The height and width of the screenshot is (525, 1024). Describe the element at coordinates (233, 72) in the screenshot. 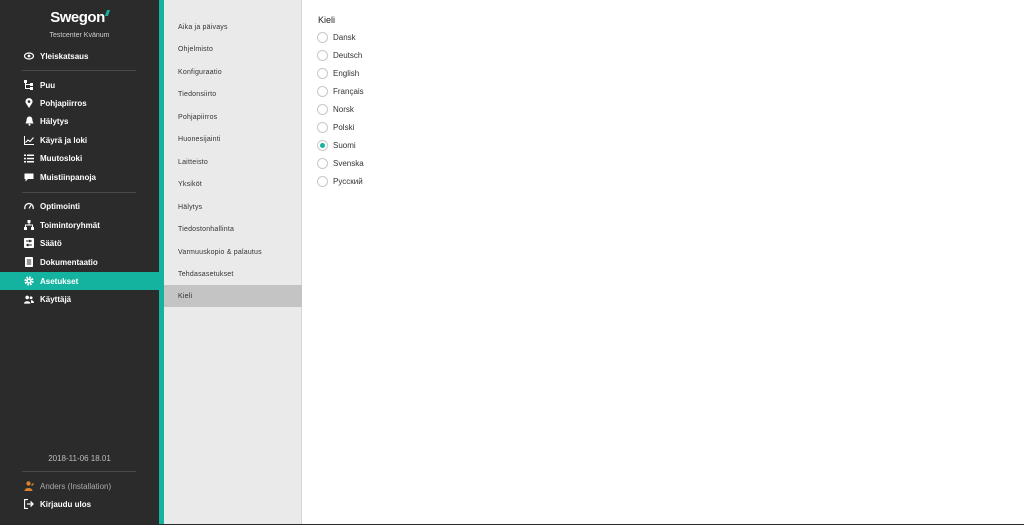

I see `submenu-item-konfiguraatio: Konfiguraatio` at that location.